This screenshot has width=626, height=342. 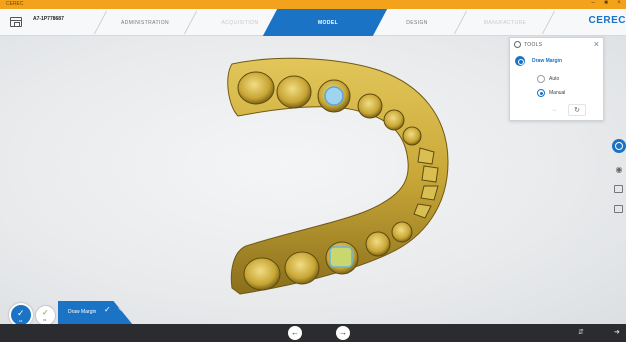 I want to click on radio-auto, so click(x=541, y=79).